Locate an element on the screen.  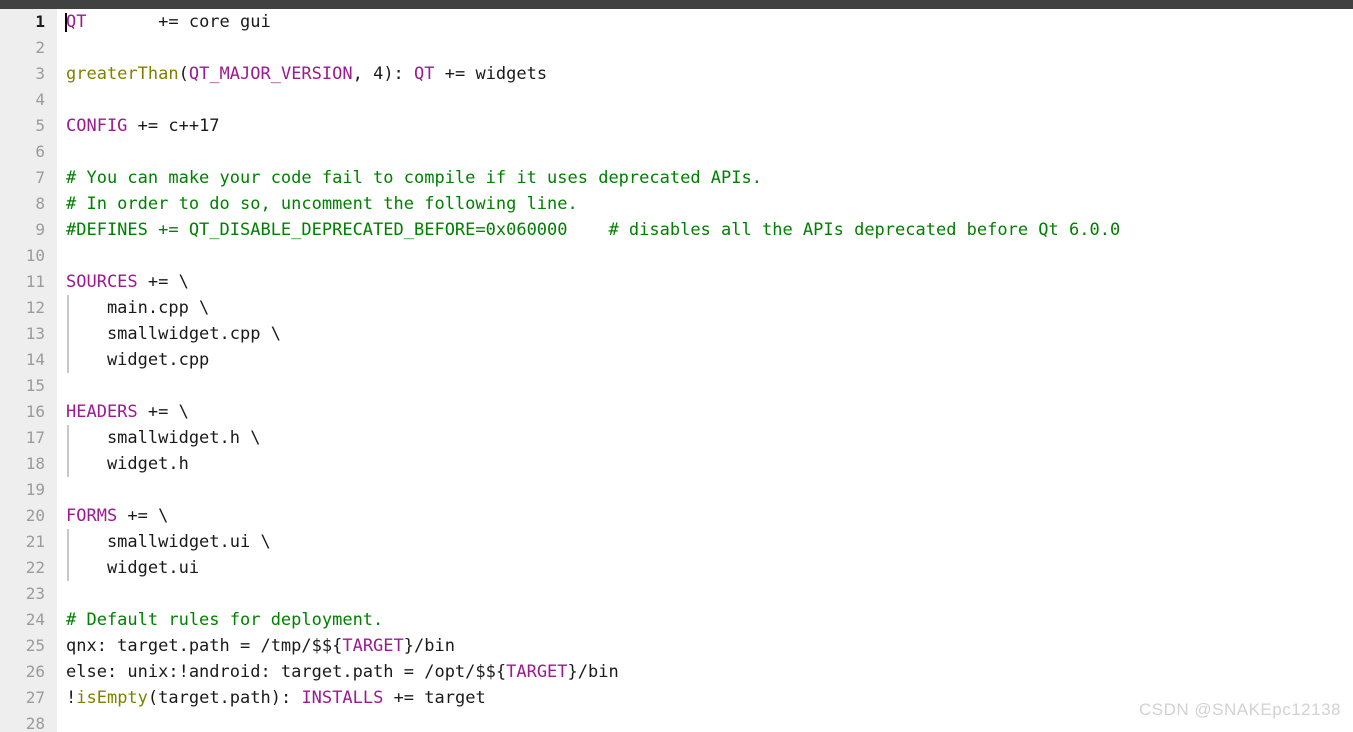
code-line: 14 widget.cpp is located at coordinates (676, 360).